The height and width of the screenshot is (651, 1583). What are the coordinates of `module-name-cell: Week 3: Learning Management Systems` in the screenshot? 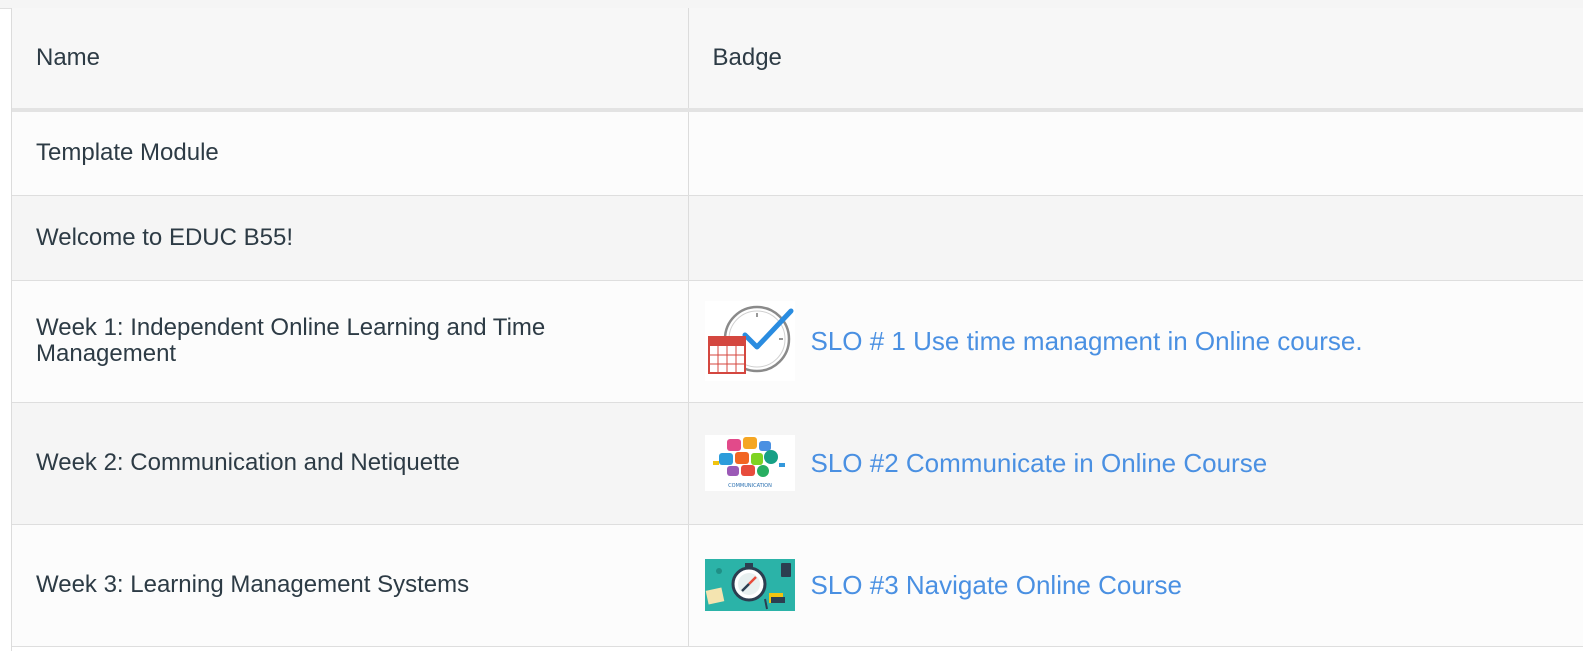 It's located at (350, 585).